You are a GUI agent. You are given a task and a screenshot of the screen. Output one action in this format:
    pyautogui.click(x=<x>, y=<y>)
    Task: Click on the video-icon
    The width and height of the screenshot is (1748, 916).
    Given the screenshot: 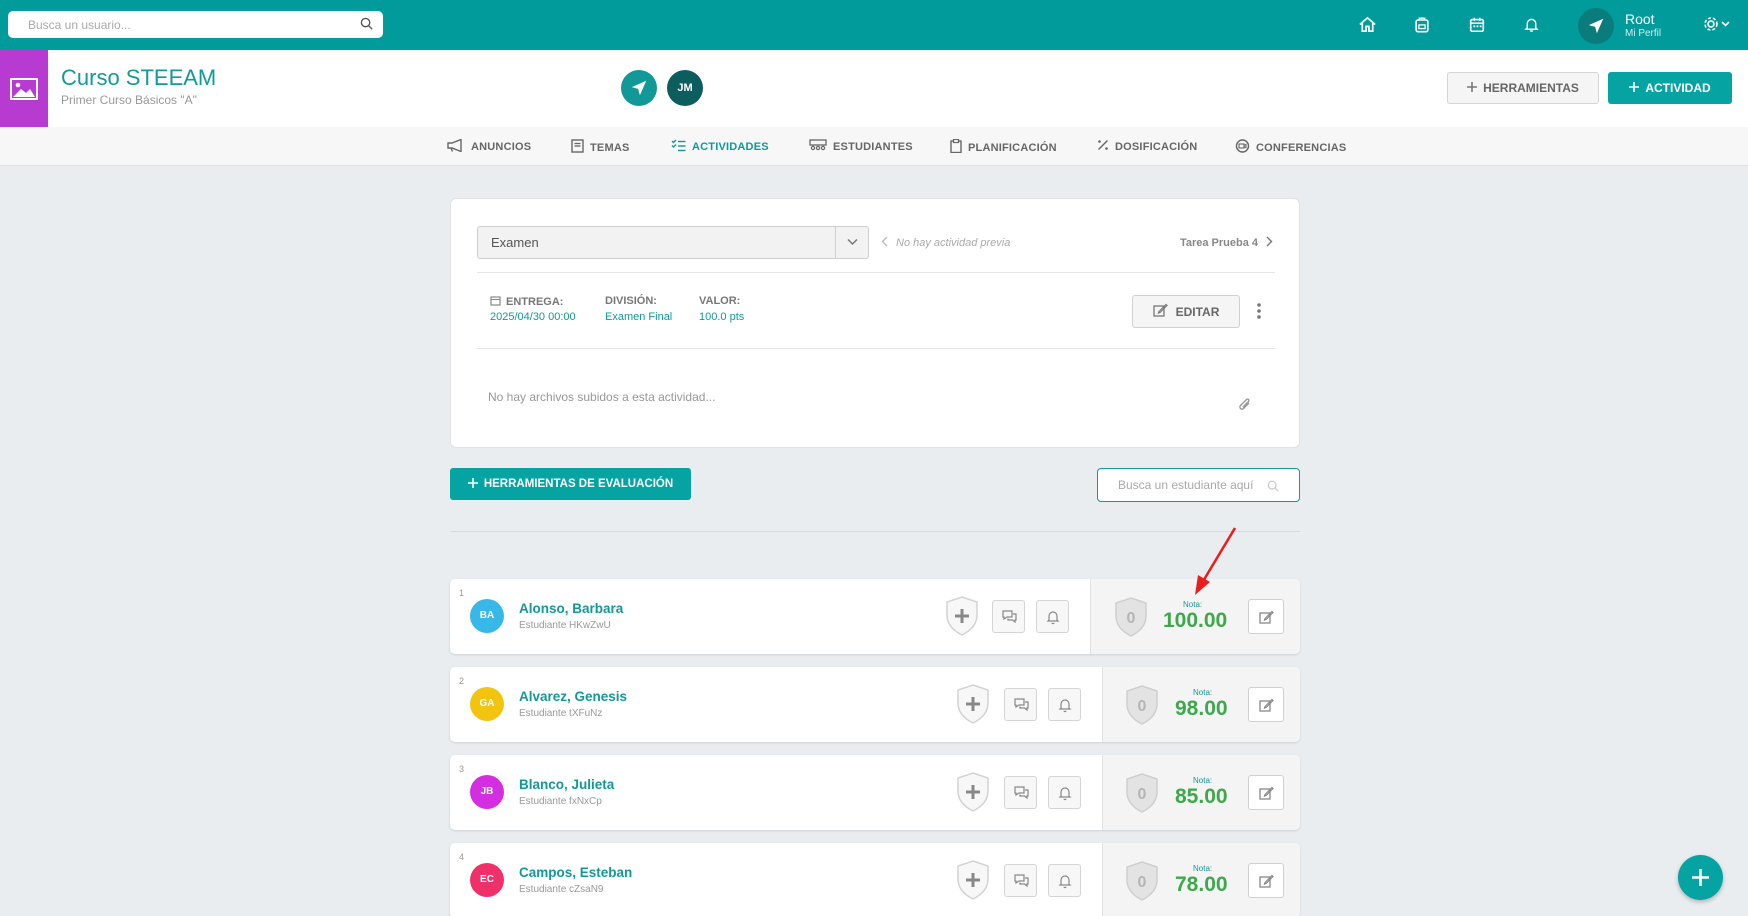 What is the action you would take?
    pyautogui.click(x=1242, y=147)
    